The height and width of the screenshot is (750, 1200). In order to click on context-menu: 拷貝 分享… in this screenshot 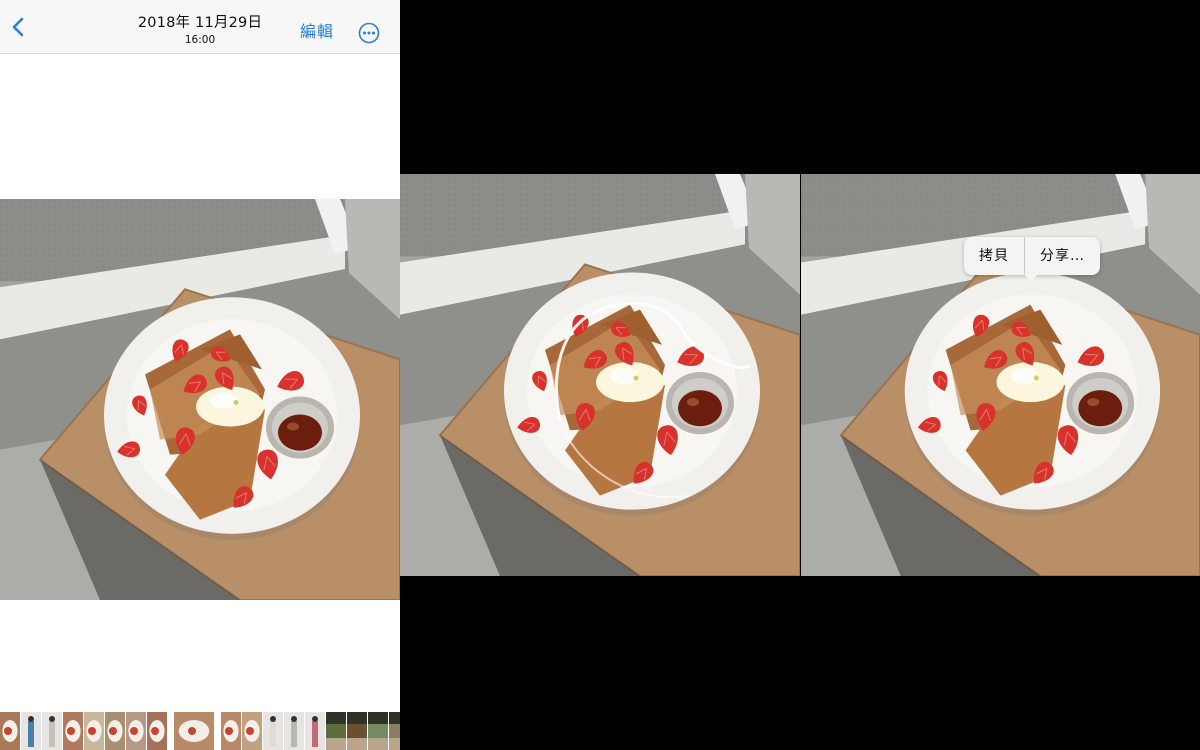, I will do `click(1032, 256)`.